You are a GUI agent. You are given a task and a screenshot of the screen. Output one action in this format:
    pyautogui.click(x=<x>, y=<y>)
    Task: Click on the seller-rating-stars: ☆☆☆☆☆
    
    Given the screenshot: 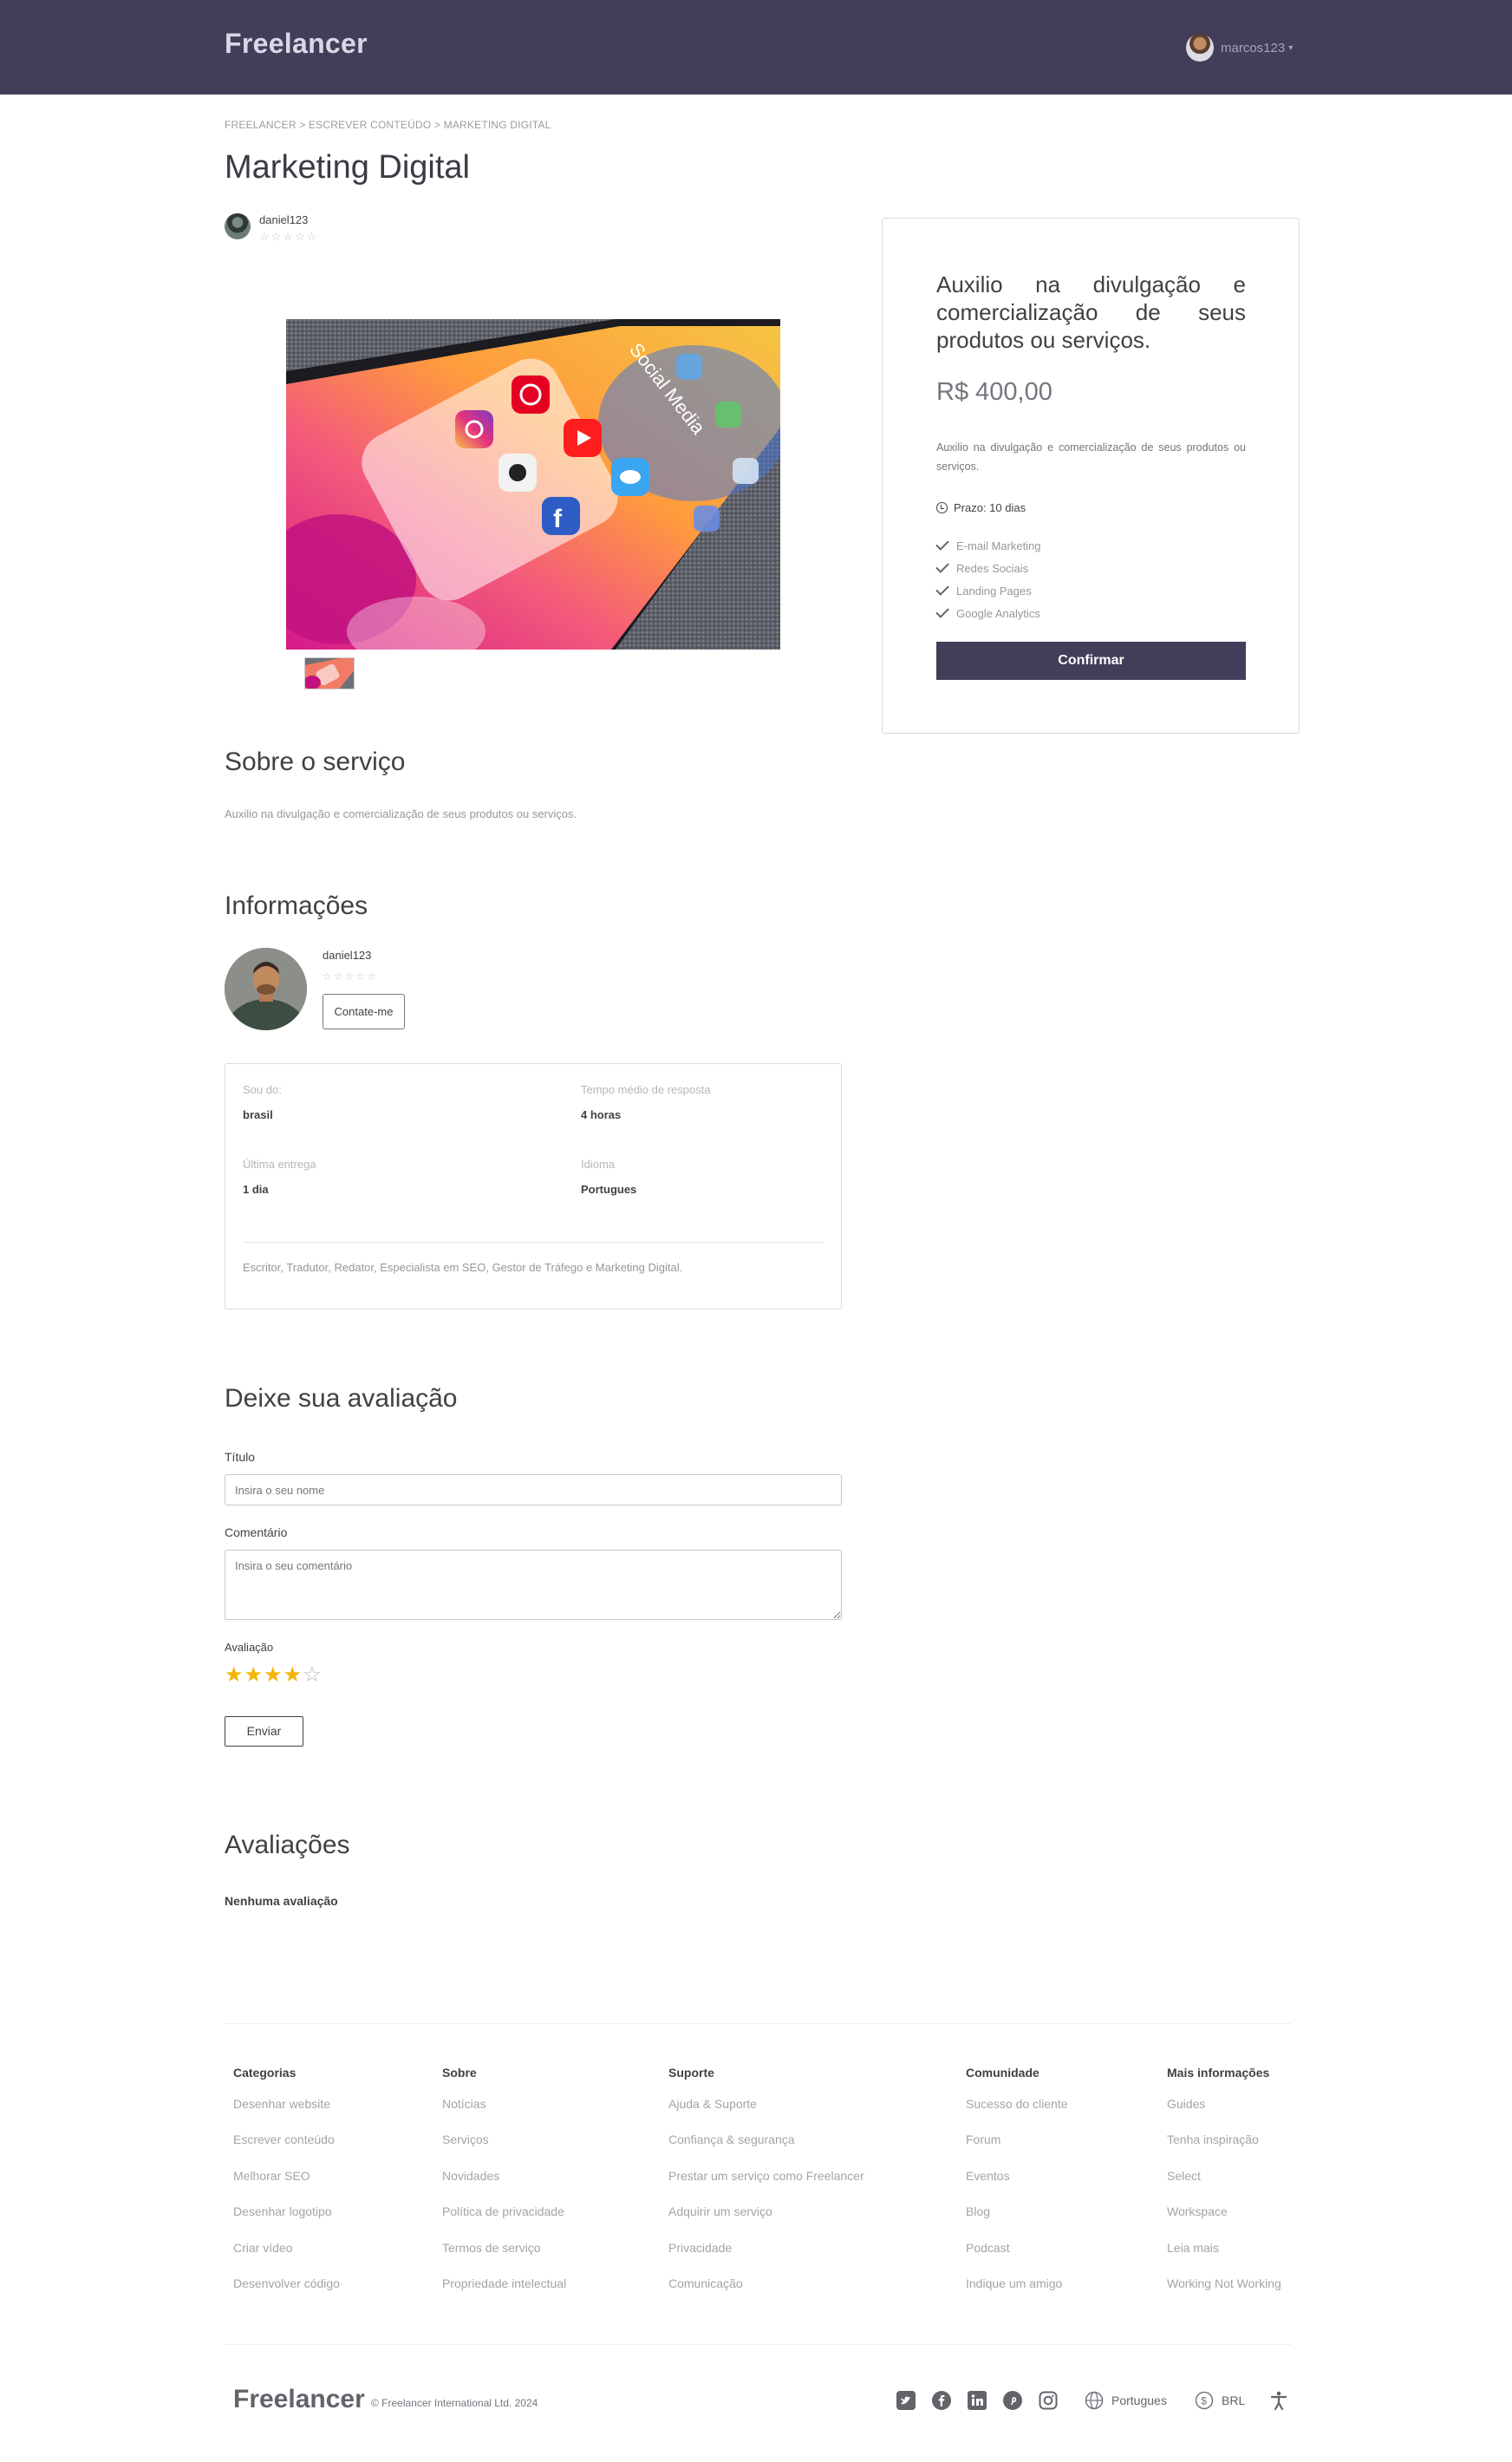 What is the action you would take?
    pyautogui.click(x=289, y=236)
    